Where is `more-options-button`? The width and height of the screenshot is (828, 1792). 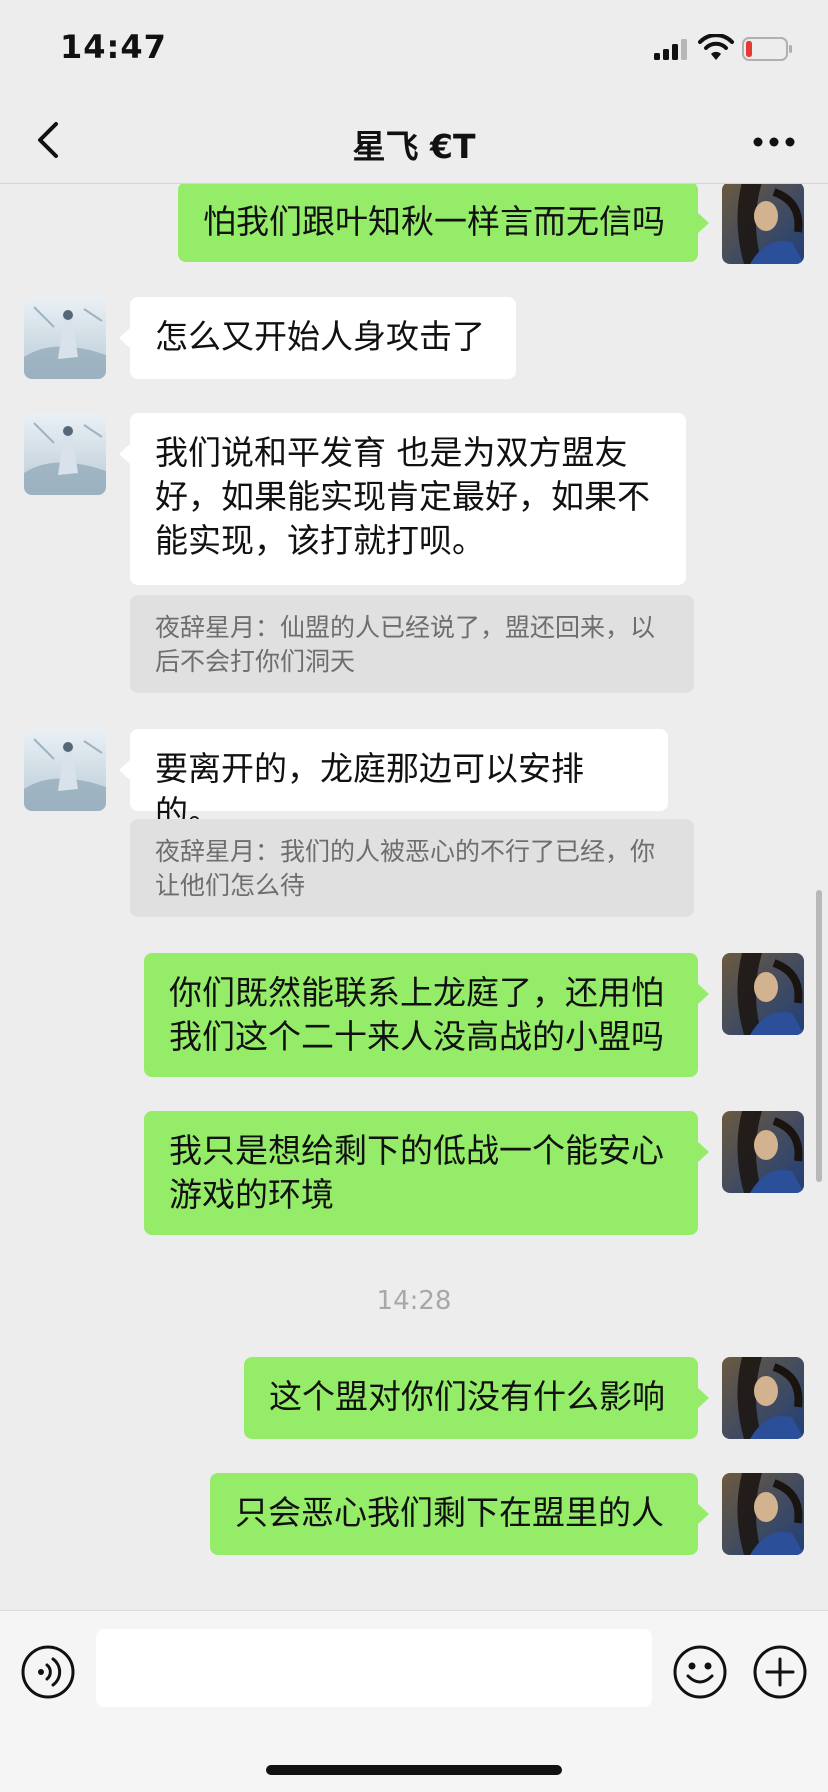 more-options-button is located at coordinates (774, 142).